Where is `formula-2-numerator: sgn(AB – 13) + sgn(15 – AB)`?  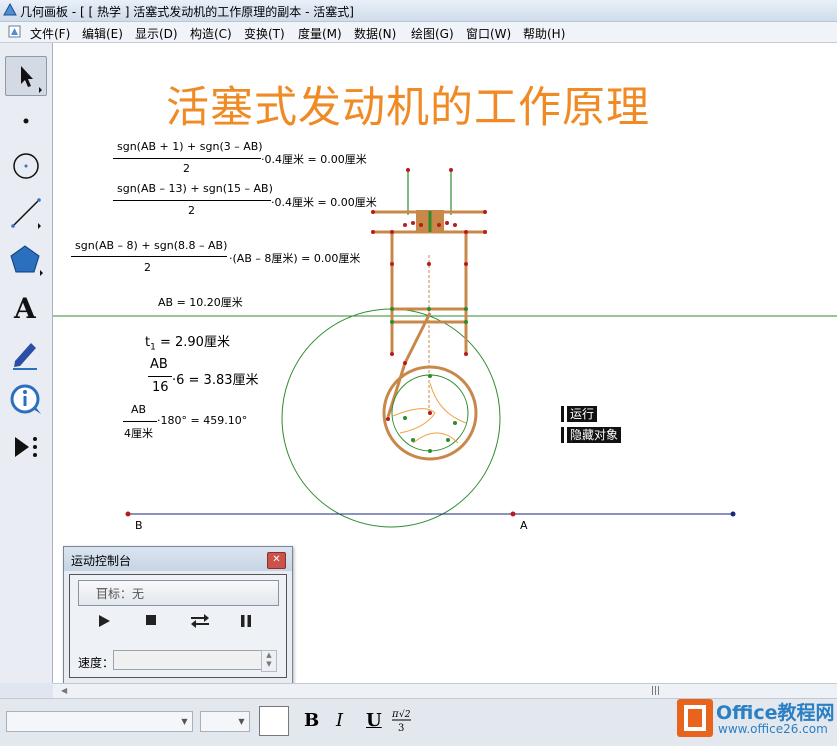 formula-2-numerator: sgn(AB – 13) + sgn(15 – AB) is located at coordinates (195, 188).